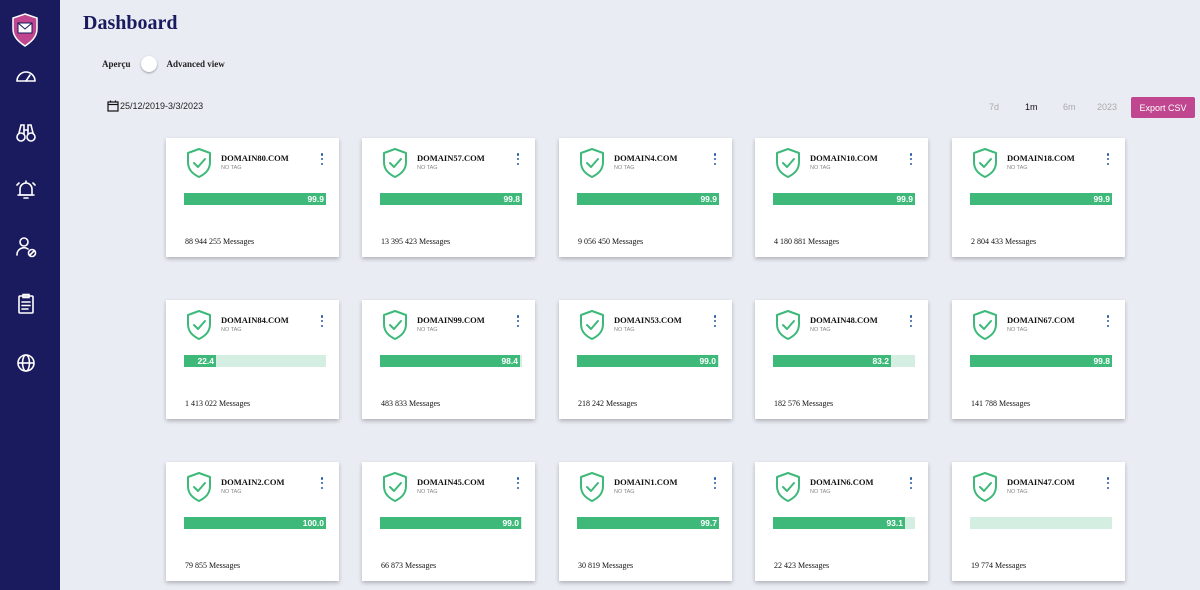  What do you see at coordinates (205, 361) in the screenshot?
I see `score-value: 22.4` at bounding box center [205, 361].